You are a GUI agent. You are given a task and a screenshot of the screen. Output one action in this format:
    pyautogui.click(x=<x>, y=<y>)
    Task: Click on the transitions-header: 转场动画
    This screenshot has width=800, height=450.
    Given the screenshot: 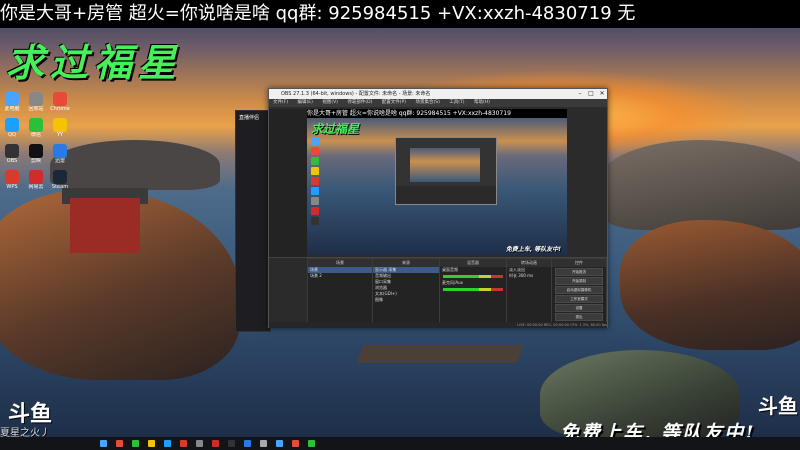 What is the action you would take?
    pyautogui.click(x=529, y=263)
    